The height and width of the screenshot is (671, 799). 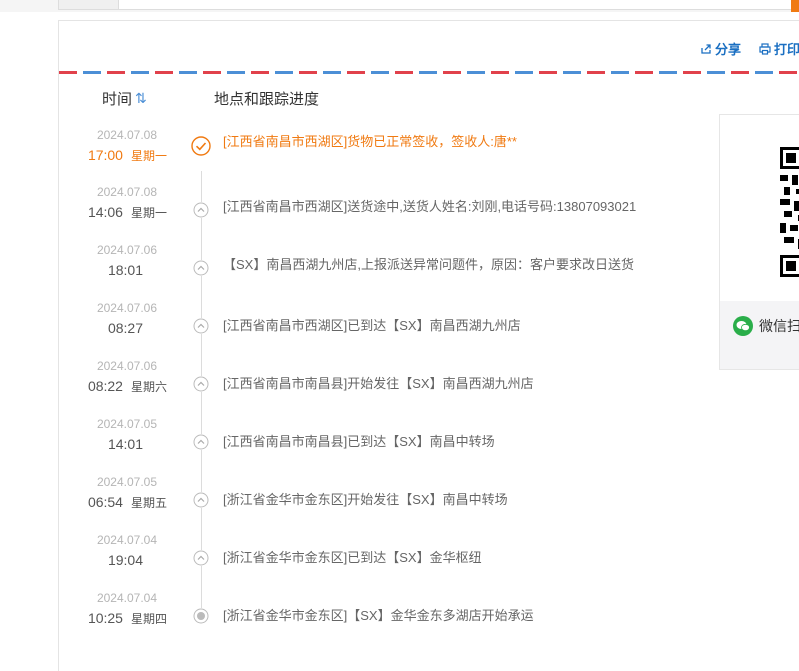 What do you see at coordinates (429, 72) in the screenshot?
I see `airmail-divider` at bounding box center [429, 72].